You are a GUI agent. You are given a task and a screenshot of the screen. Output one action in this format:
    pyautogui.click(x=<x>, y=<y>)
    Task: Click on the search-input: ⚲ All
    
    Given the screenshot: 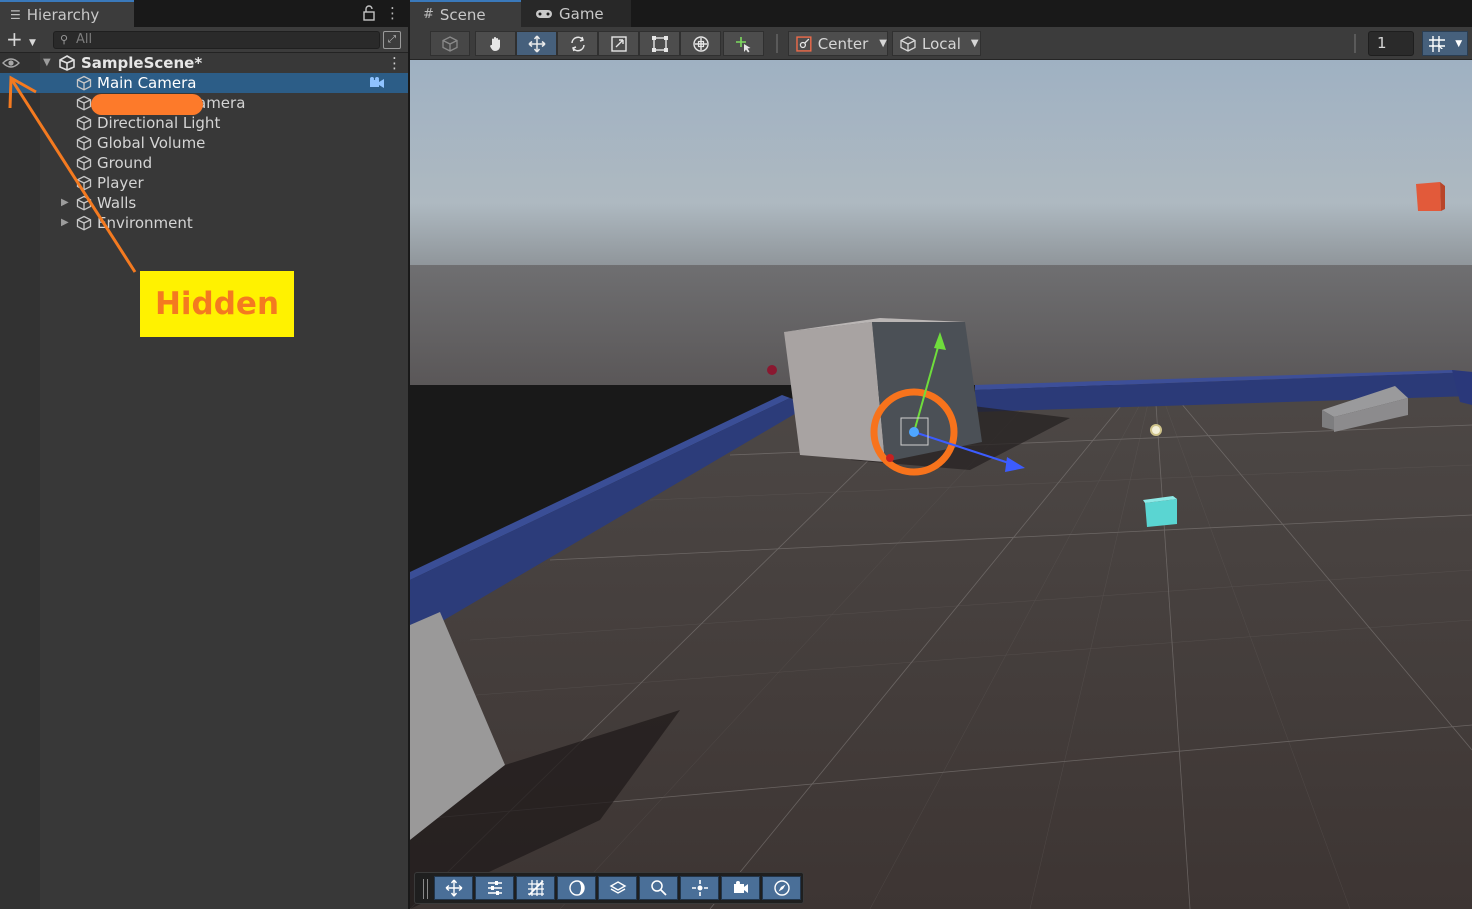 What is the action you would take?
    pyautogui.click(x=216, y=40)
    